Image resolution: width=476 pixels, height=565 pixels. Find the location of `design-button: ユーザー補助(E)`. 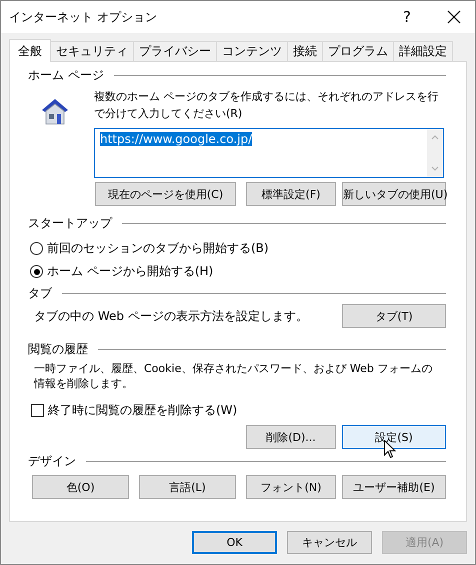

design-button: ユーザー補助(E) is located at coordinates (394, 487).